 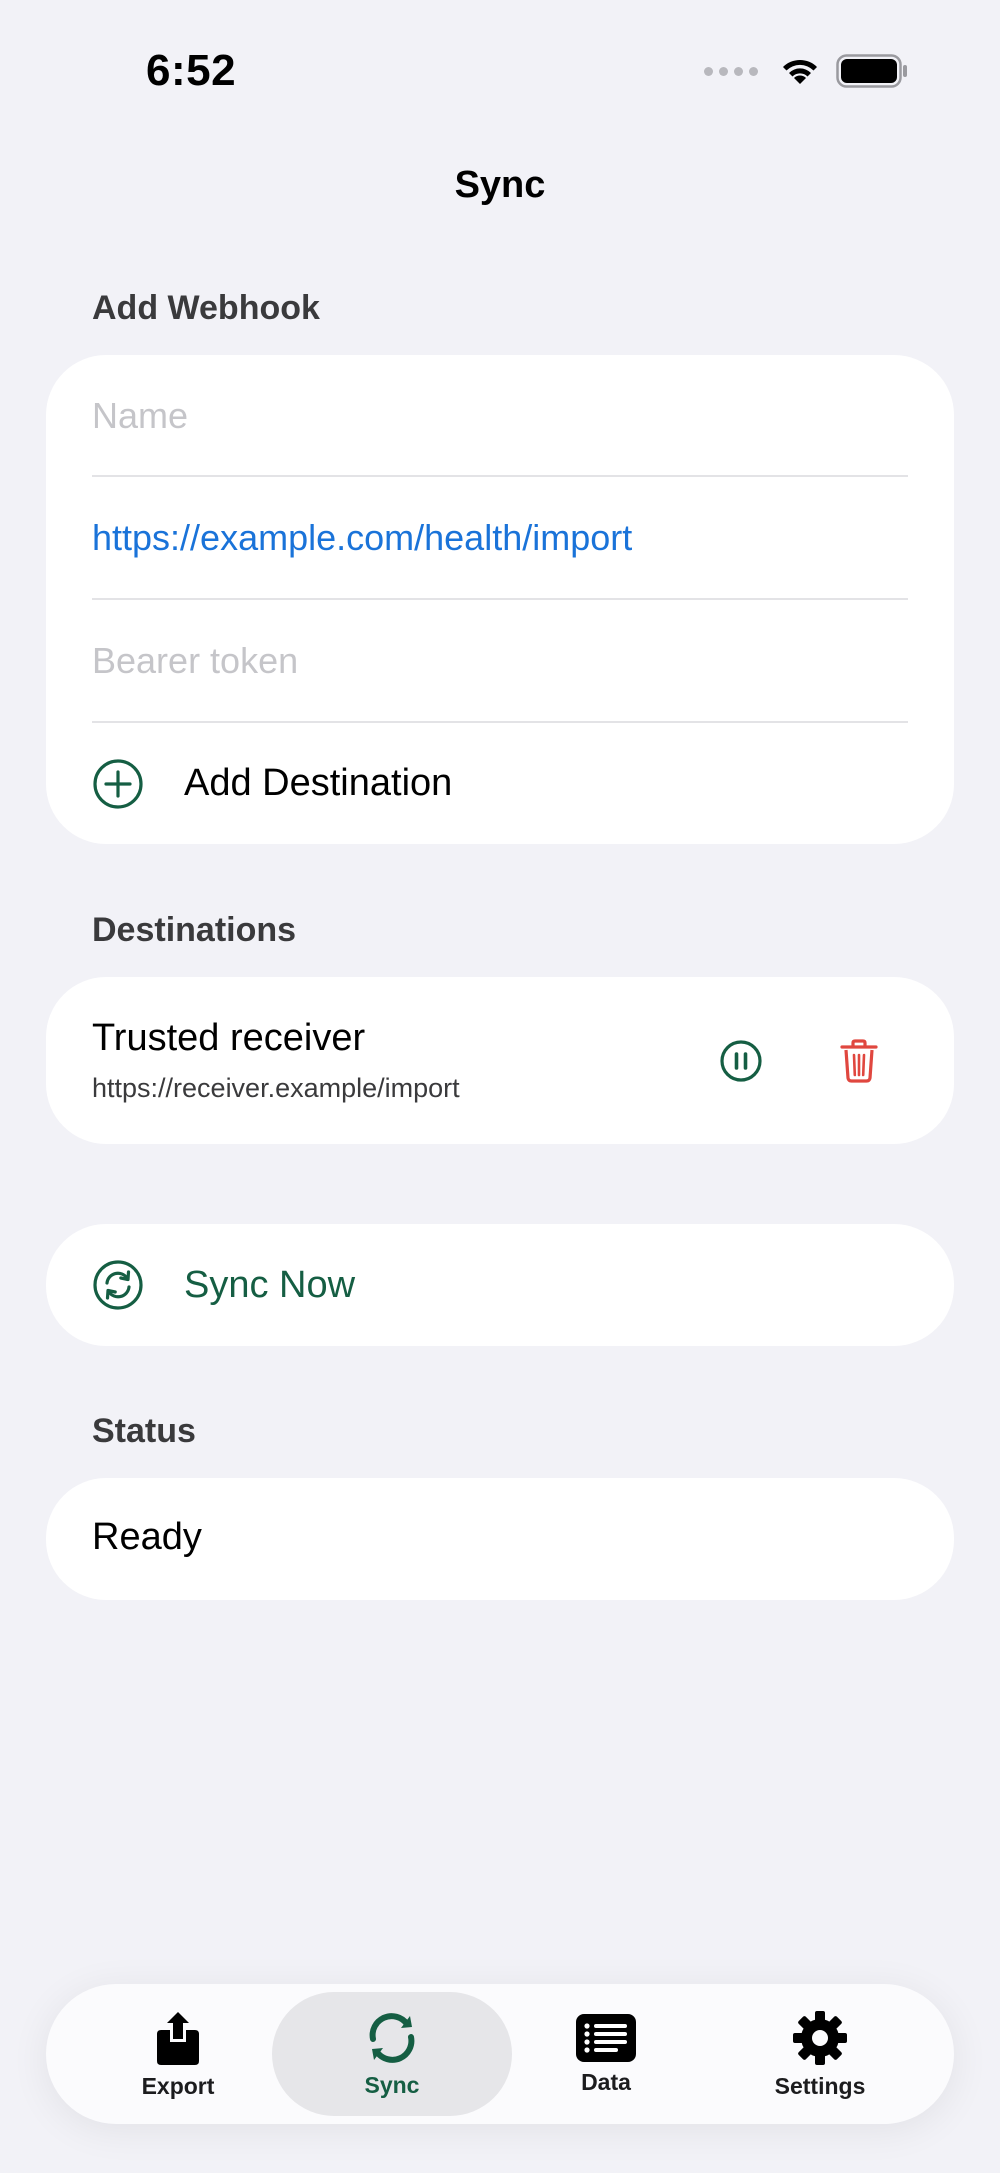 What do you see at coordinates (820, 2037) in the screenshot?
I see `gear-icon` at bounding box center [820, 2037].